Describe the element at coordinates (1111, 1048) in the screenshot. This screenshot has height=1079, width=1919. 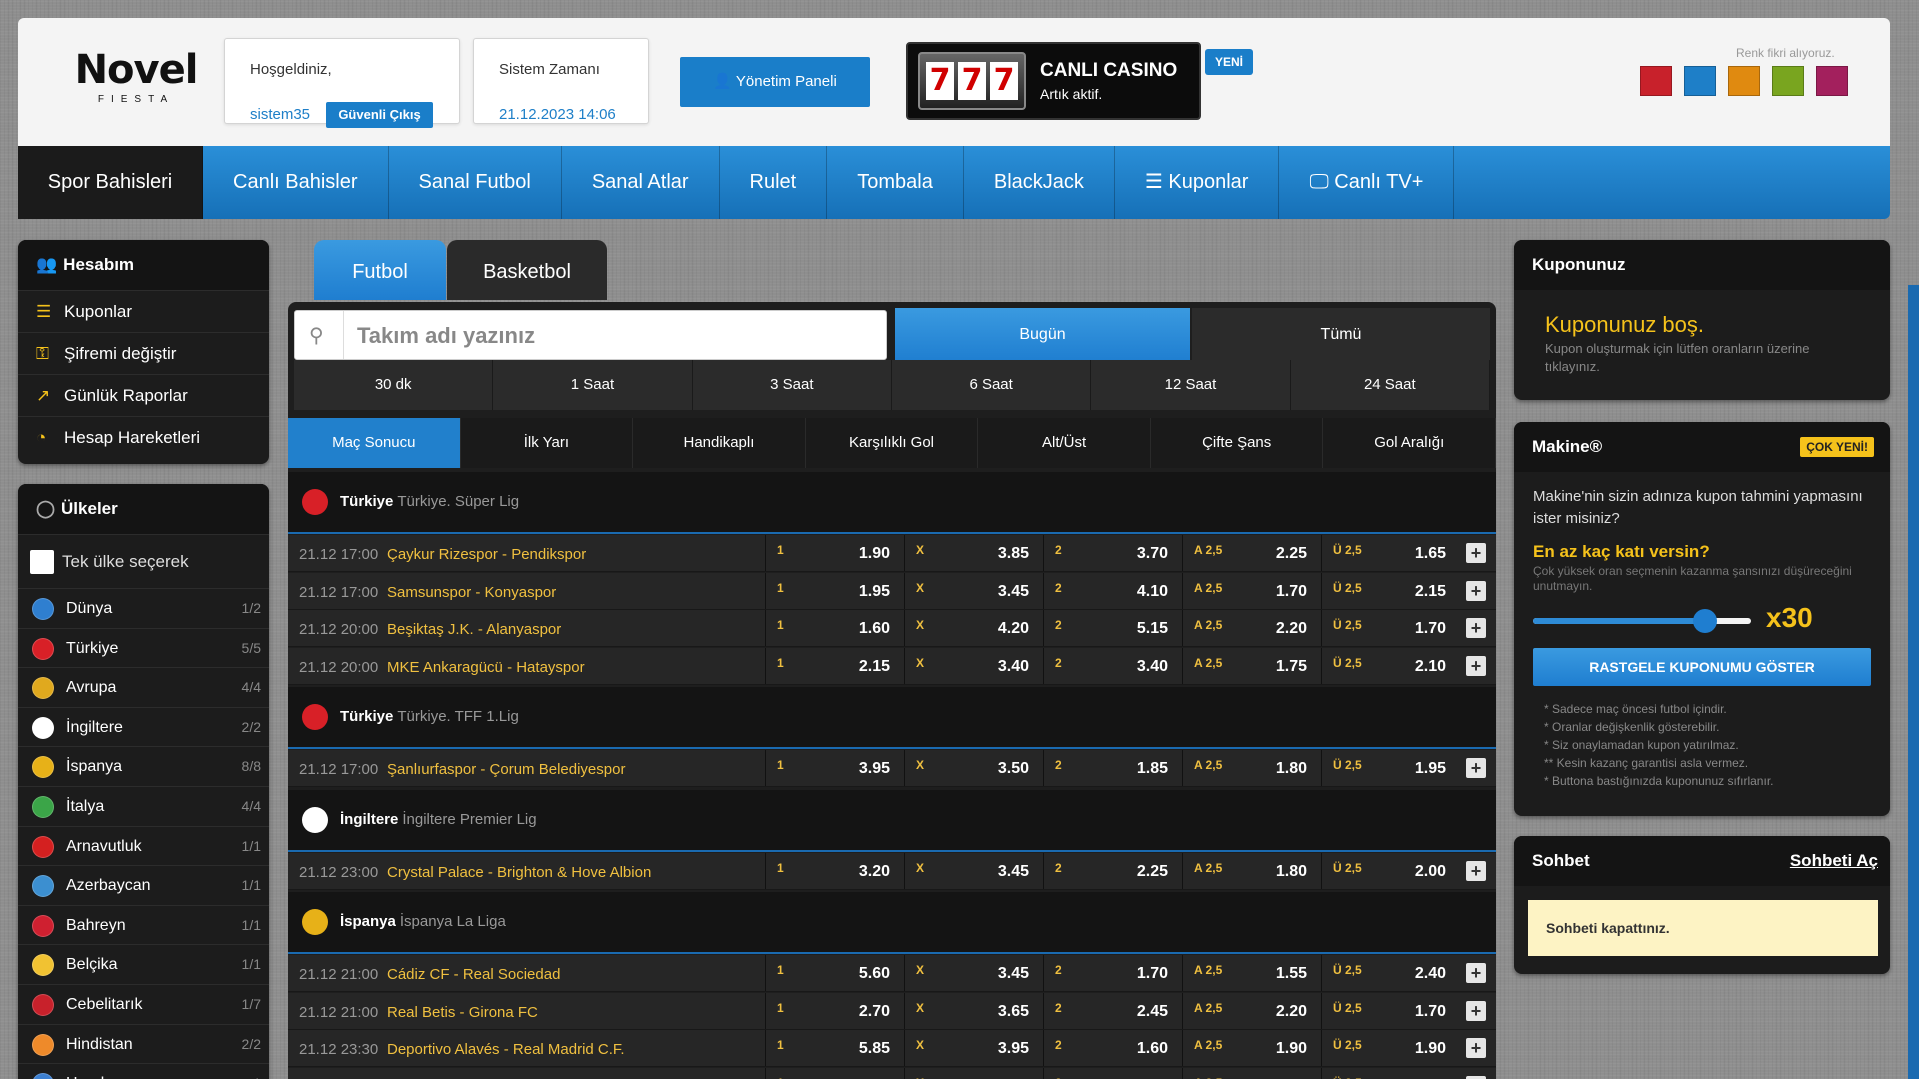
I see `odd-button: 2 1.60` at that location.